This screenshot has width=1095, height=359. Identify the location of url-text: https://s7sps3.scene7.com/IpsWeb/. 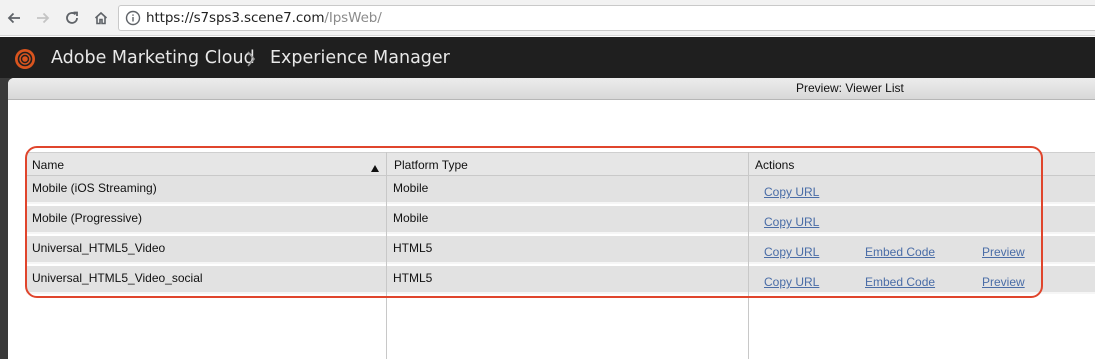
(264, 18).